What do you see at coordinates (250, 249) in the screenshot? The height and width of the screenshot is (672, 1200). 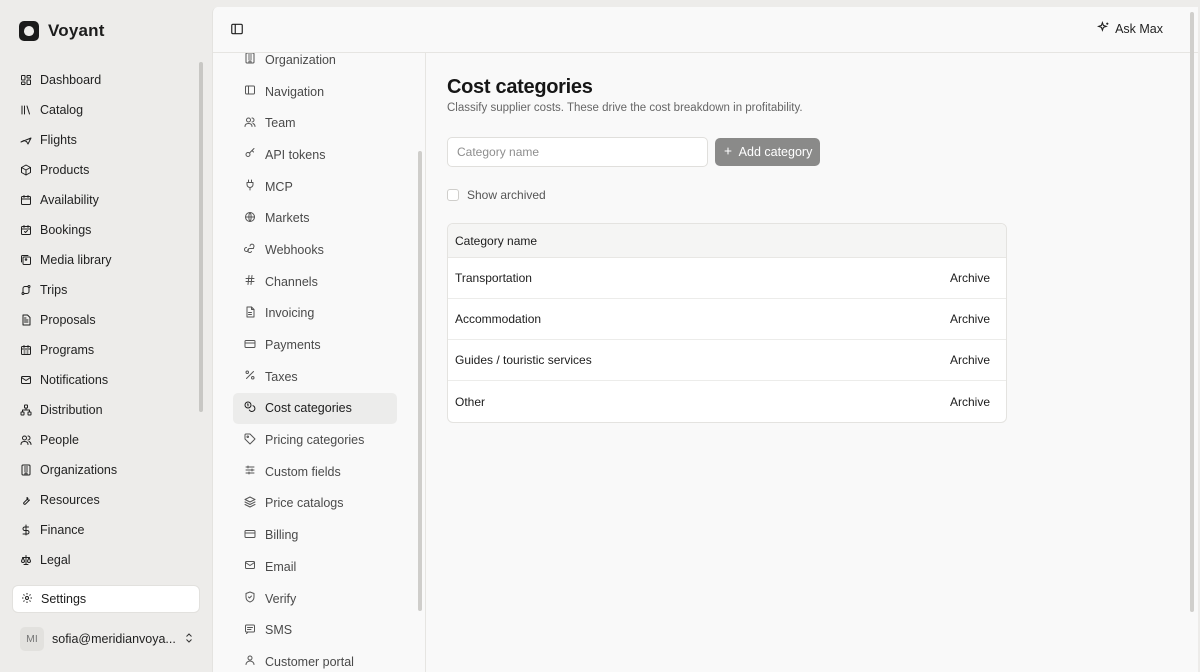 I see `webhook-icon` at bounding box center [250, 249].